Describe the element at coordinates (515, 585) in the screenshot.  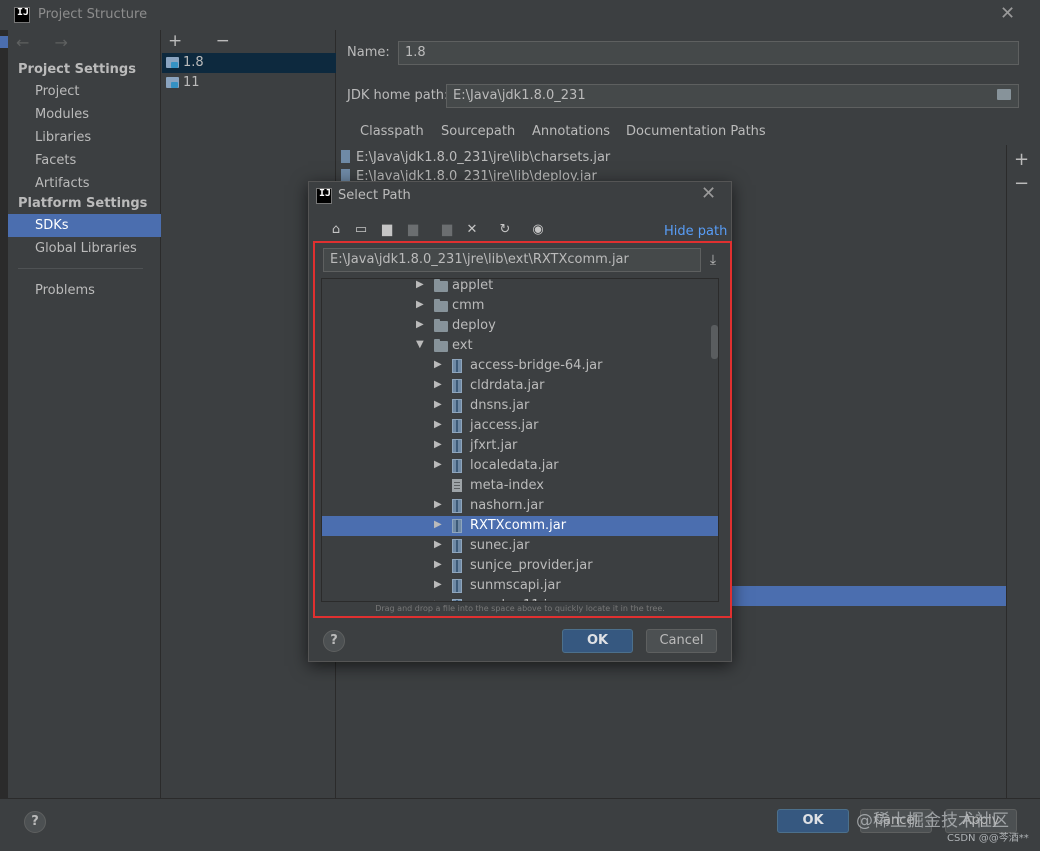
I see `tree-row-label: sunmscapi.jar` at that location.